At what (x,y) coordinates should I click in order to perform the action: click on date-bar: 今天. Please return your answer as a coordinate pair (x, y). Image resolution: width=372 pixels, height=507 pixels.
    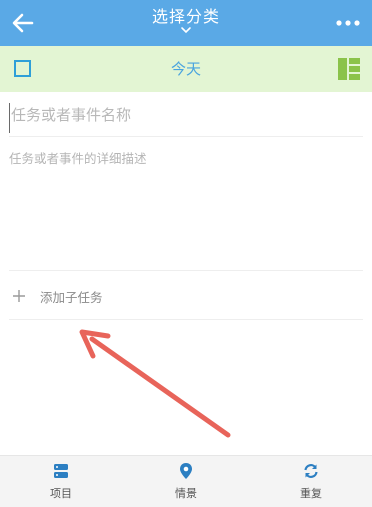
    Looking at the image, I should click on (186, 69).